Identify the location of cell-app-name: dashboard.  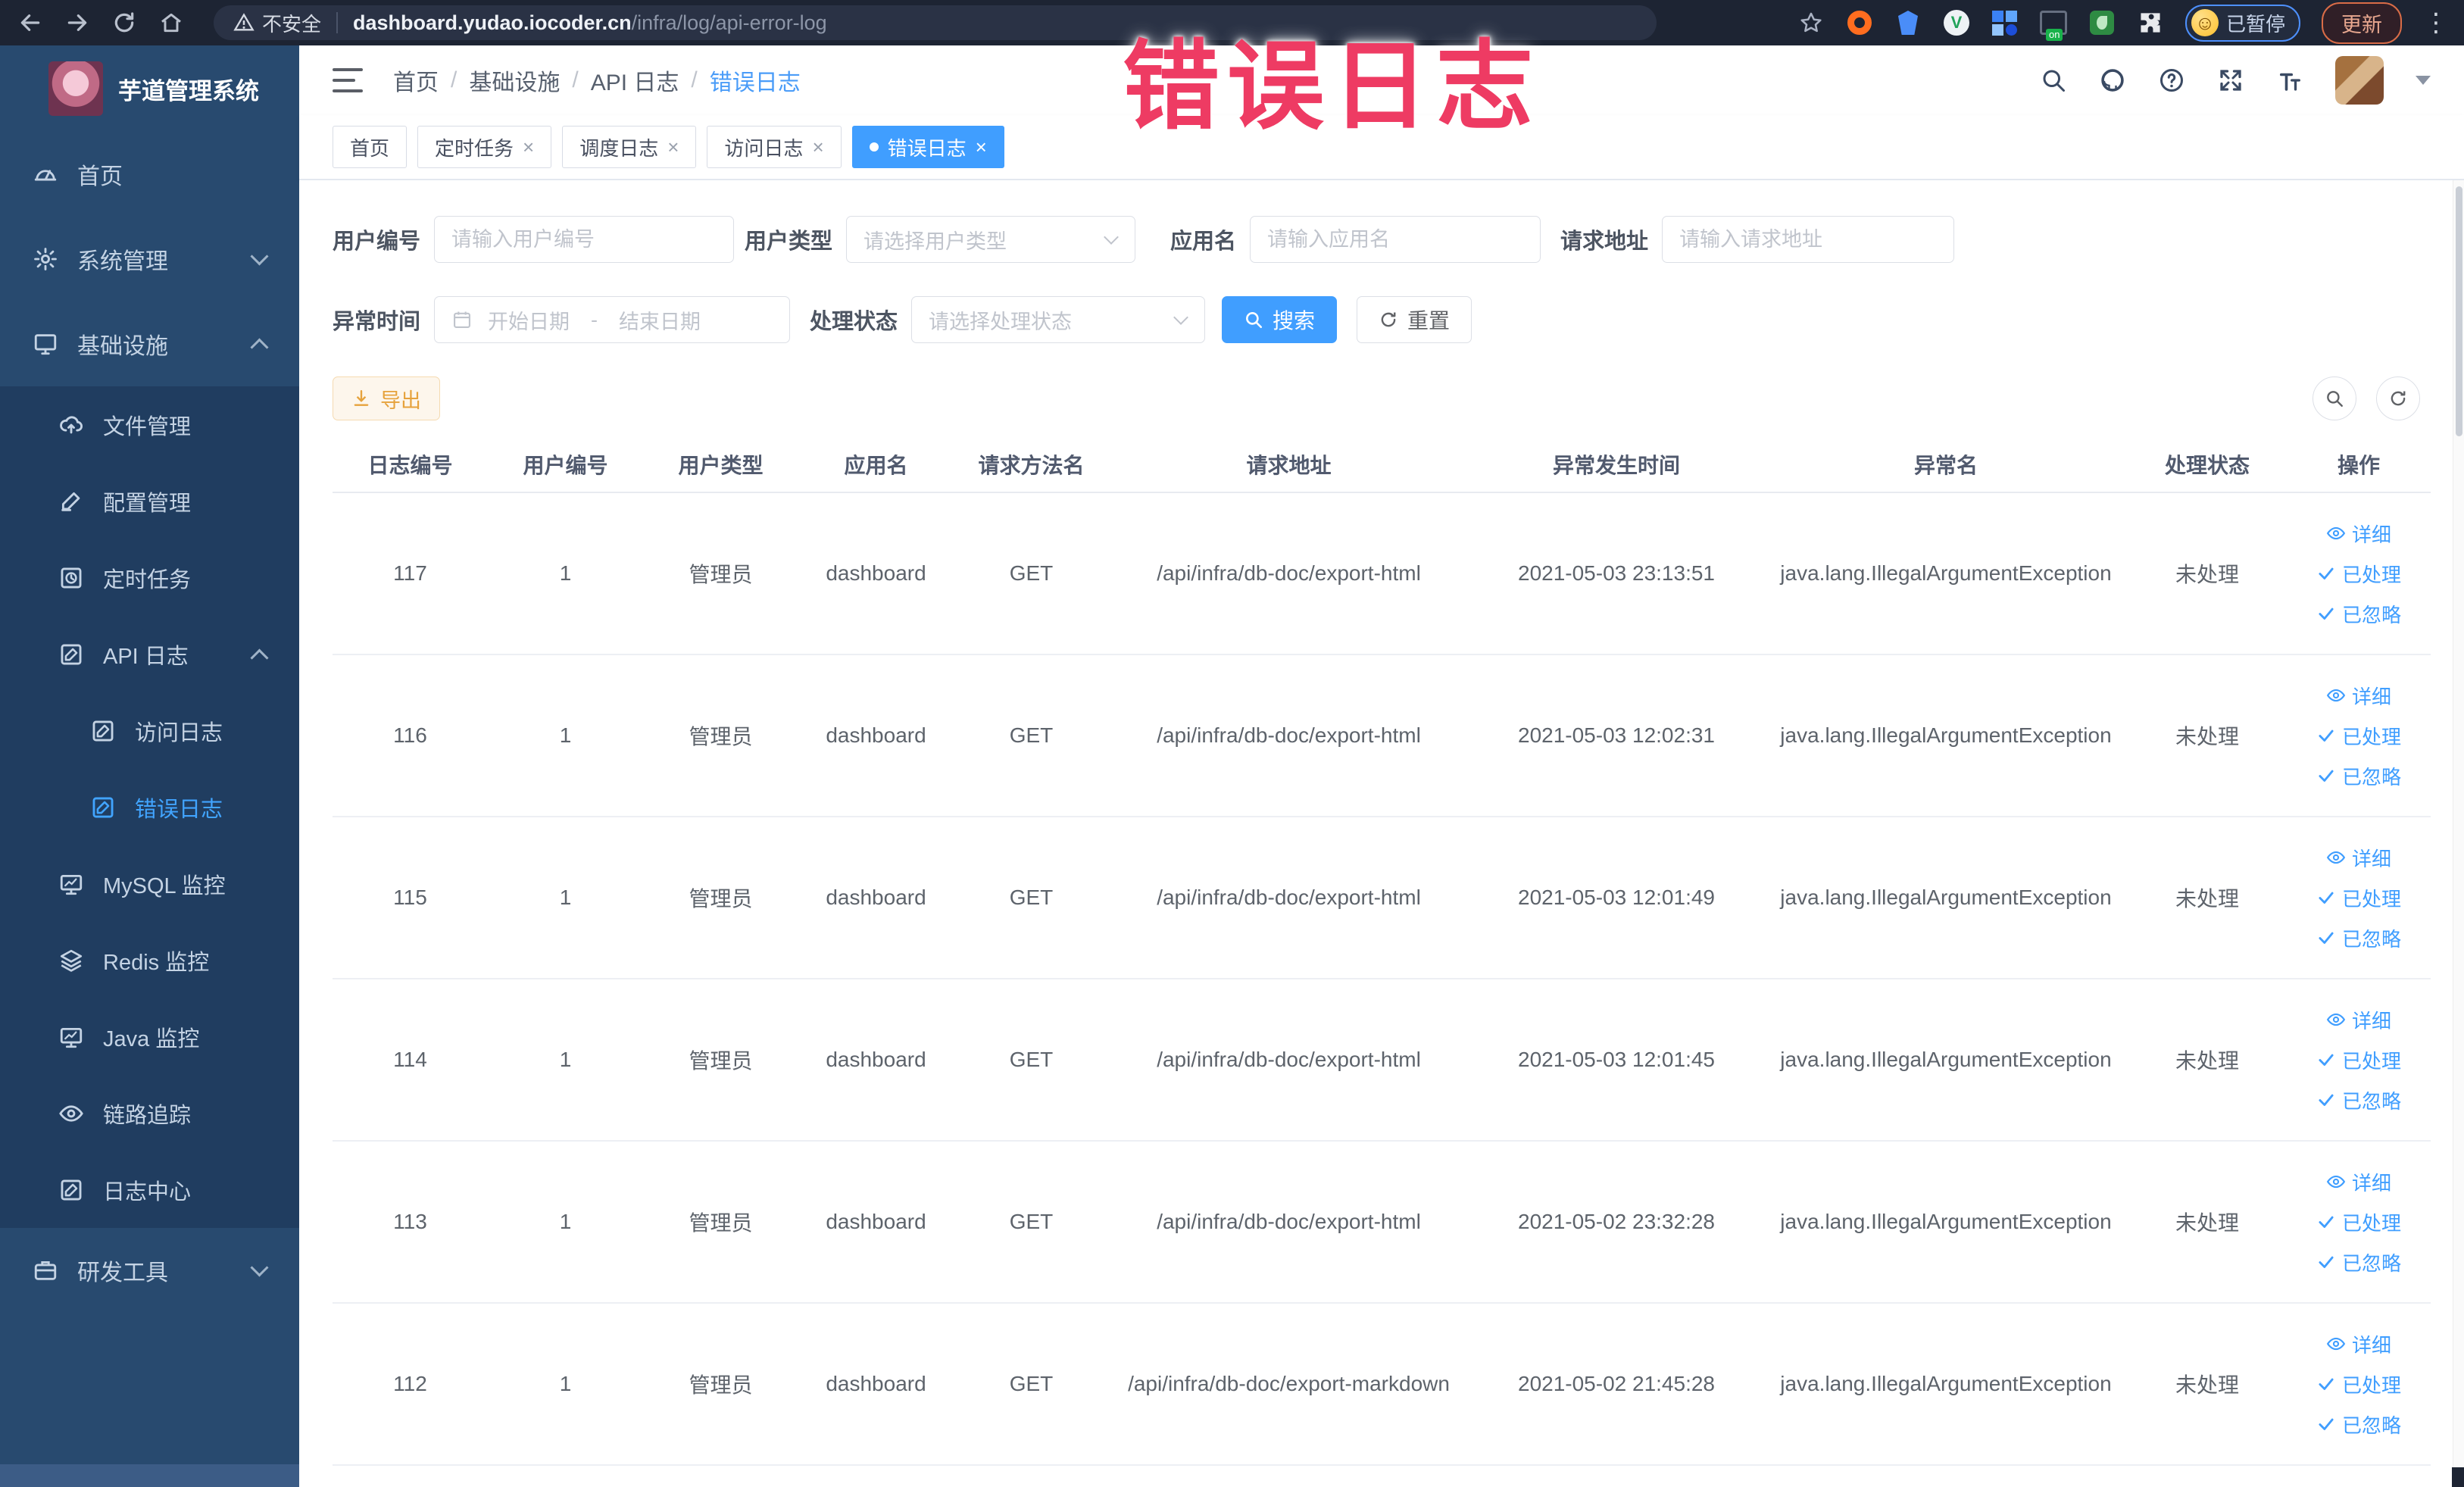
(876, 897).